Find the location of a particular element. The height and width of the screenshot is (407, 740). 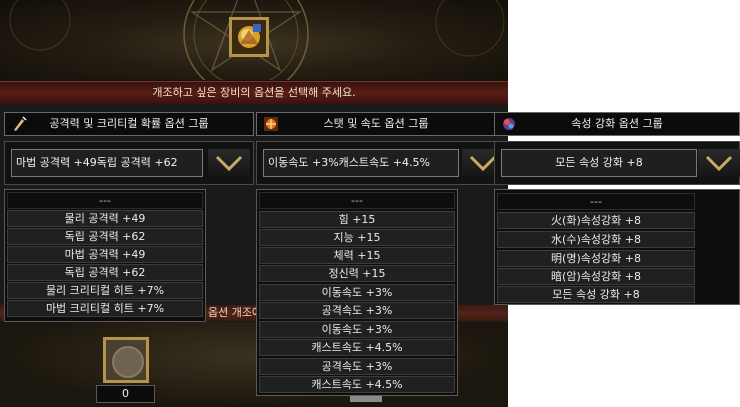

option-vitality: 체력 +15 is located at coordinates (357, 255).